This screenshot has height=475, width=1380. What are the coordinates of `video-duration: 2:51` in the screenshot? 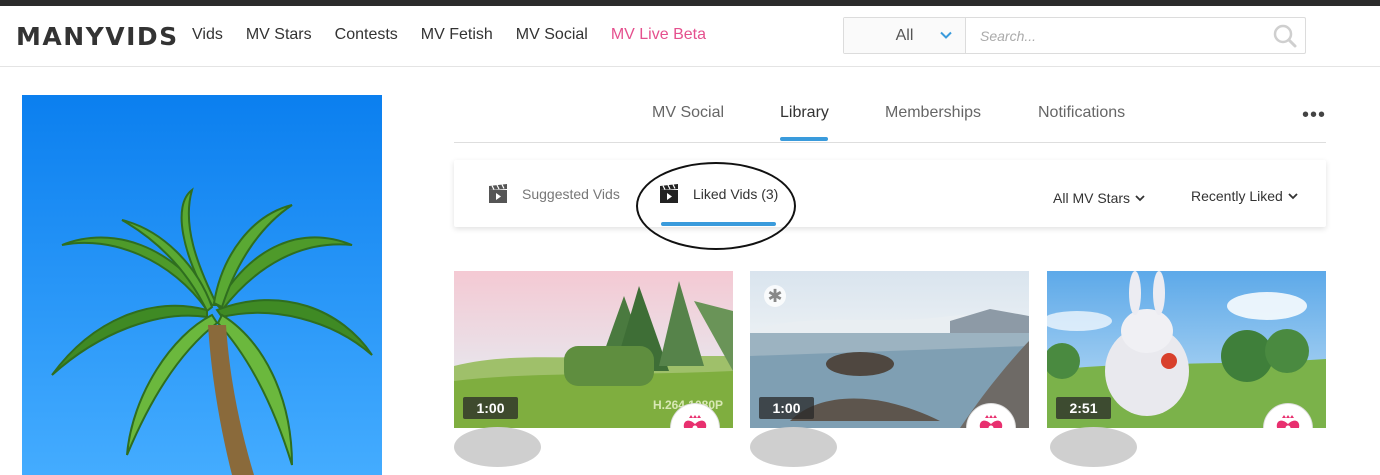 It's located at (1083, 408).